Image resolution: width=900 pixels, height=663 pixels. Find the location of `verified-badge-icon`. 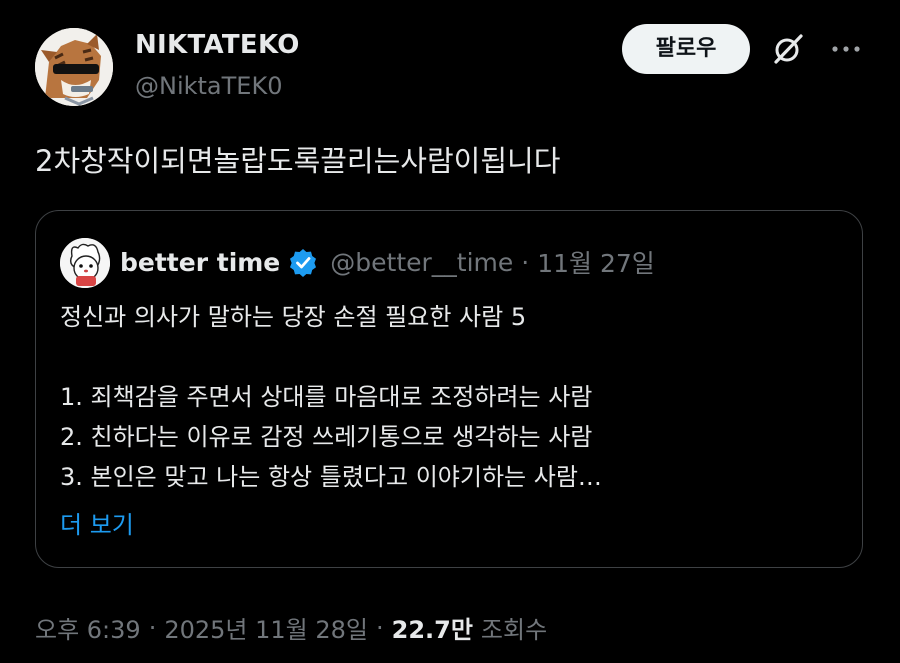

verified-badge-icon is located at coordinates (303, 262).